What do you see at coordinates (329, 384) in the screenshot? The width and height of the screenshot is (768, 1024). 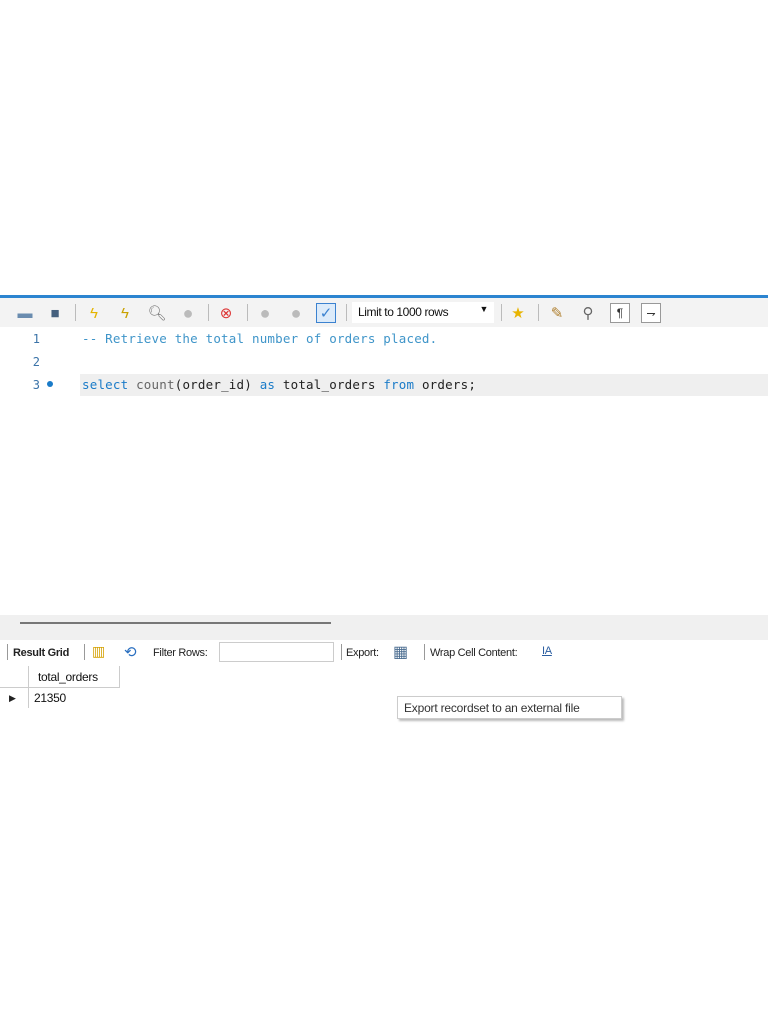 I see `code-alias: total_orders` at bounding box center [329, 384].